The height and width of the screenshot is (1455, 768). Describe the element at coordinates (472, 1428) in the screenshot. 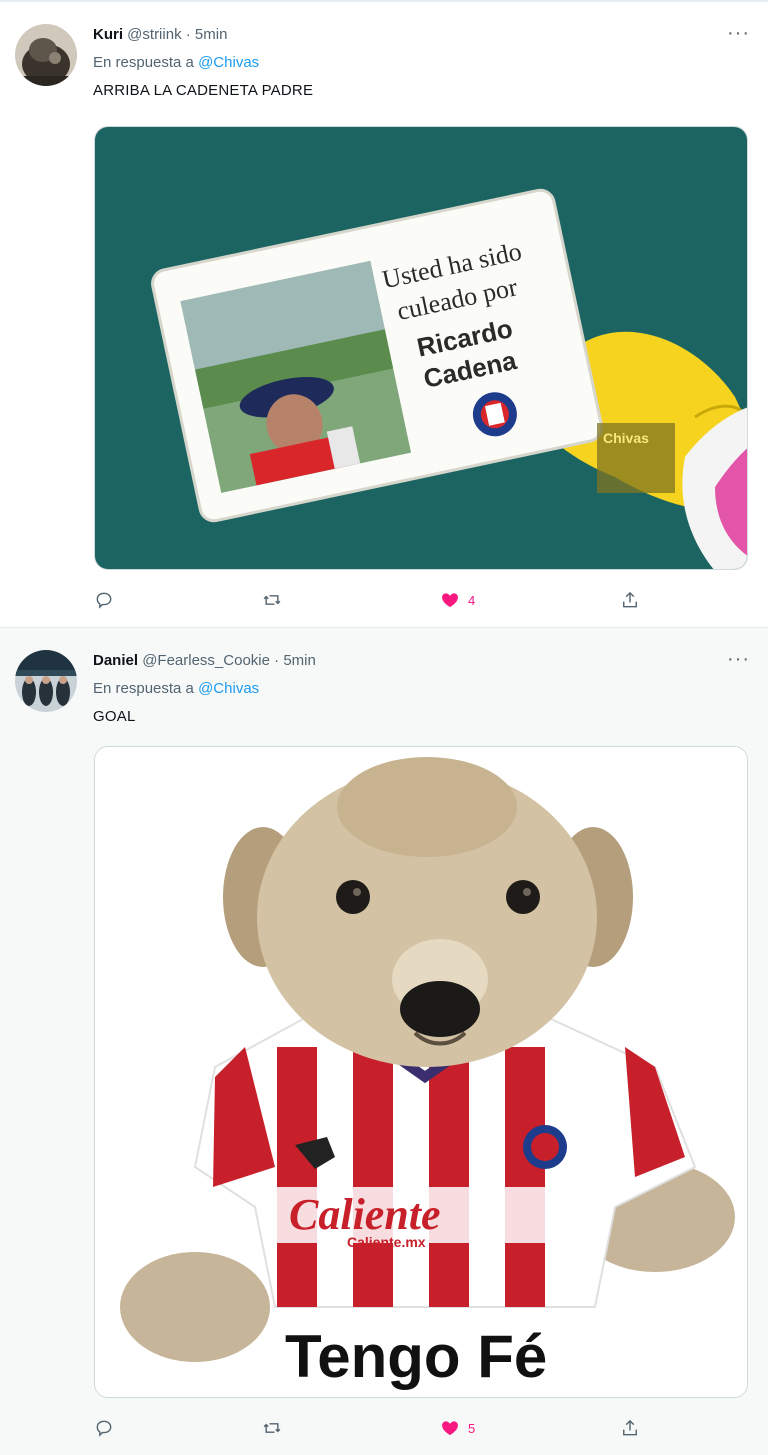

I see `like-count: 5` at that location.